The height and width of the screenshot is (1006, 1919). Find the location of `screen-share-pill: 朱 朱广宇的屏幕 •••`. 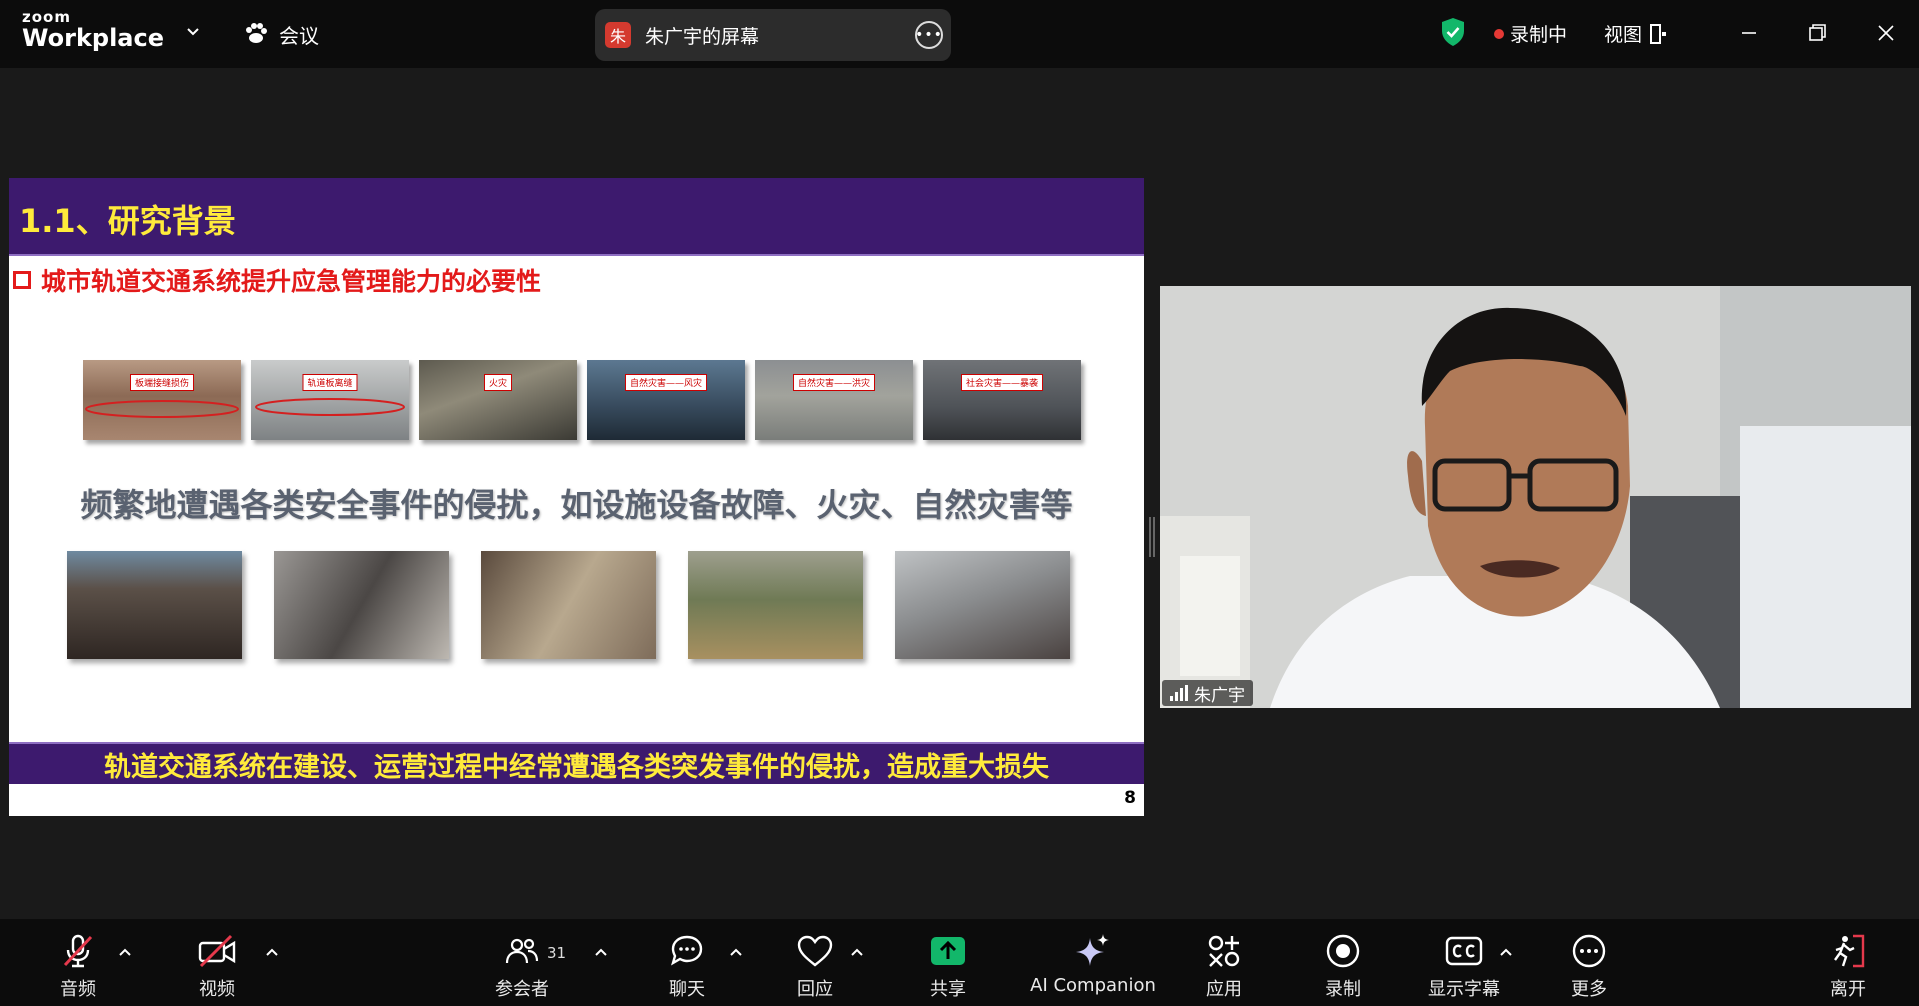

screen-share-pill: 朱 朱广宇的屏幕 ••• is located at coordinates (773, 35).